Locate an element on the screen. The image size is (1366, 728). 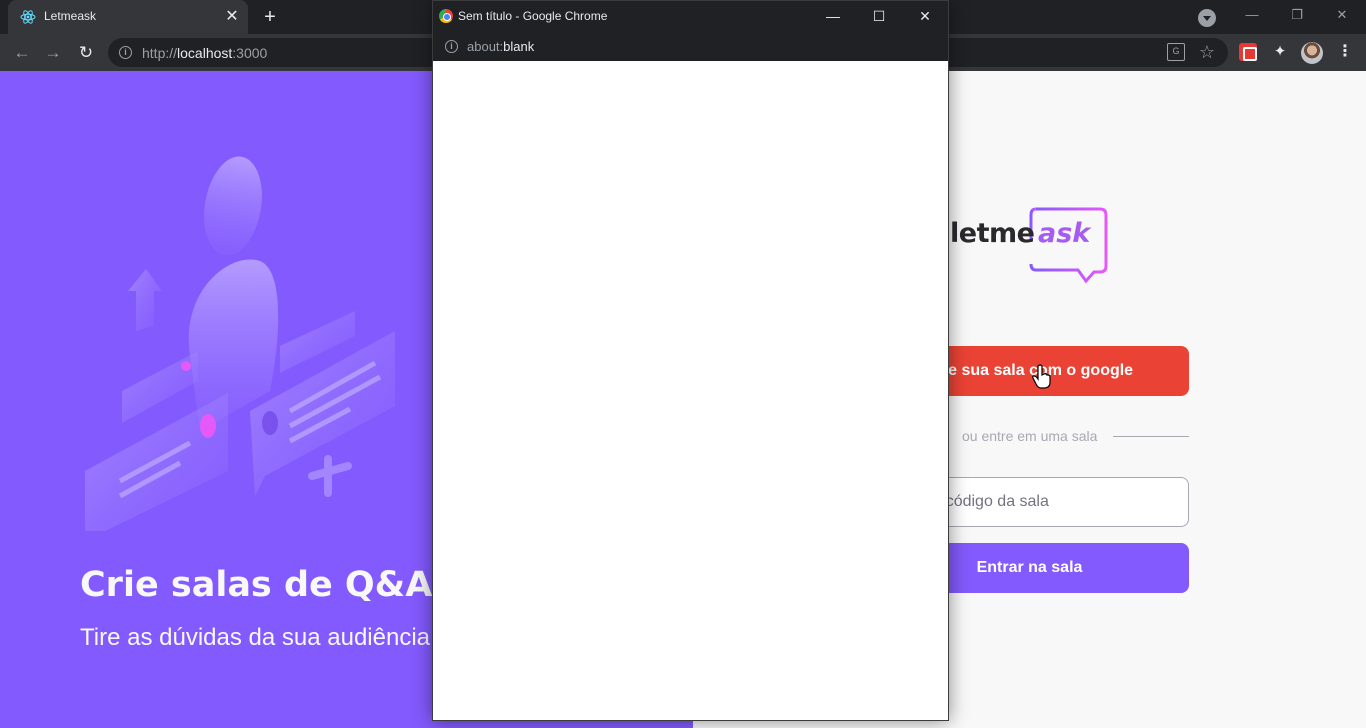
chrome-icon is located at coordinates (446, 16).